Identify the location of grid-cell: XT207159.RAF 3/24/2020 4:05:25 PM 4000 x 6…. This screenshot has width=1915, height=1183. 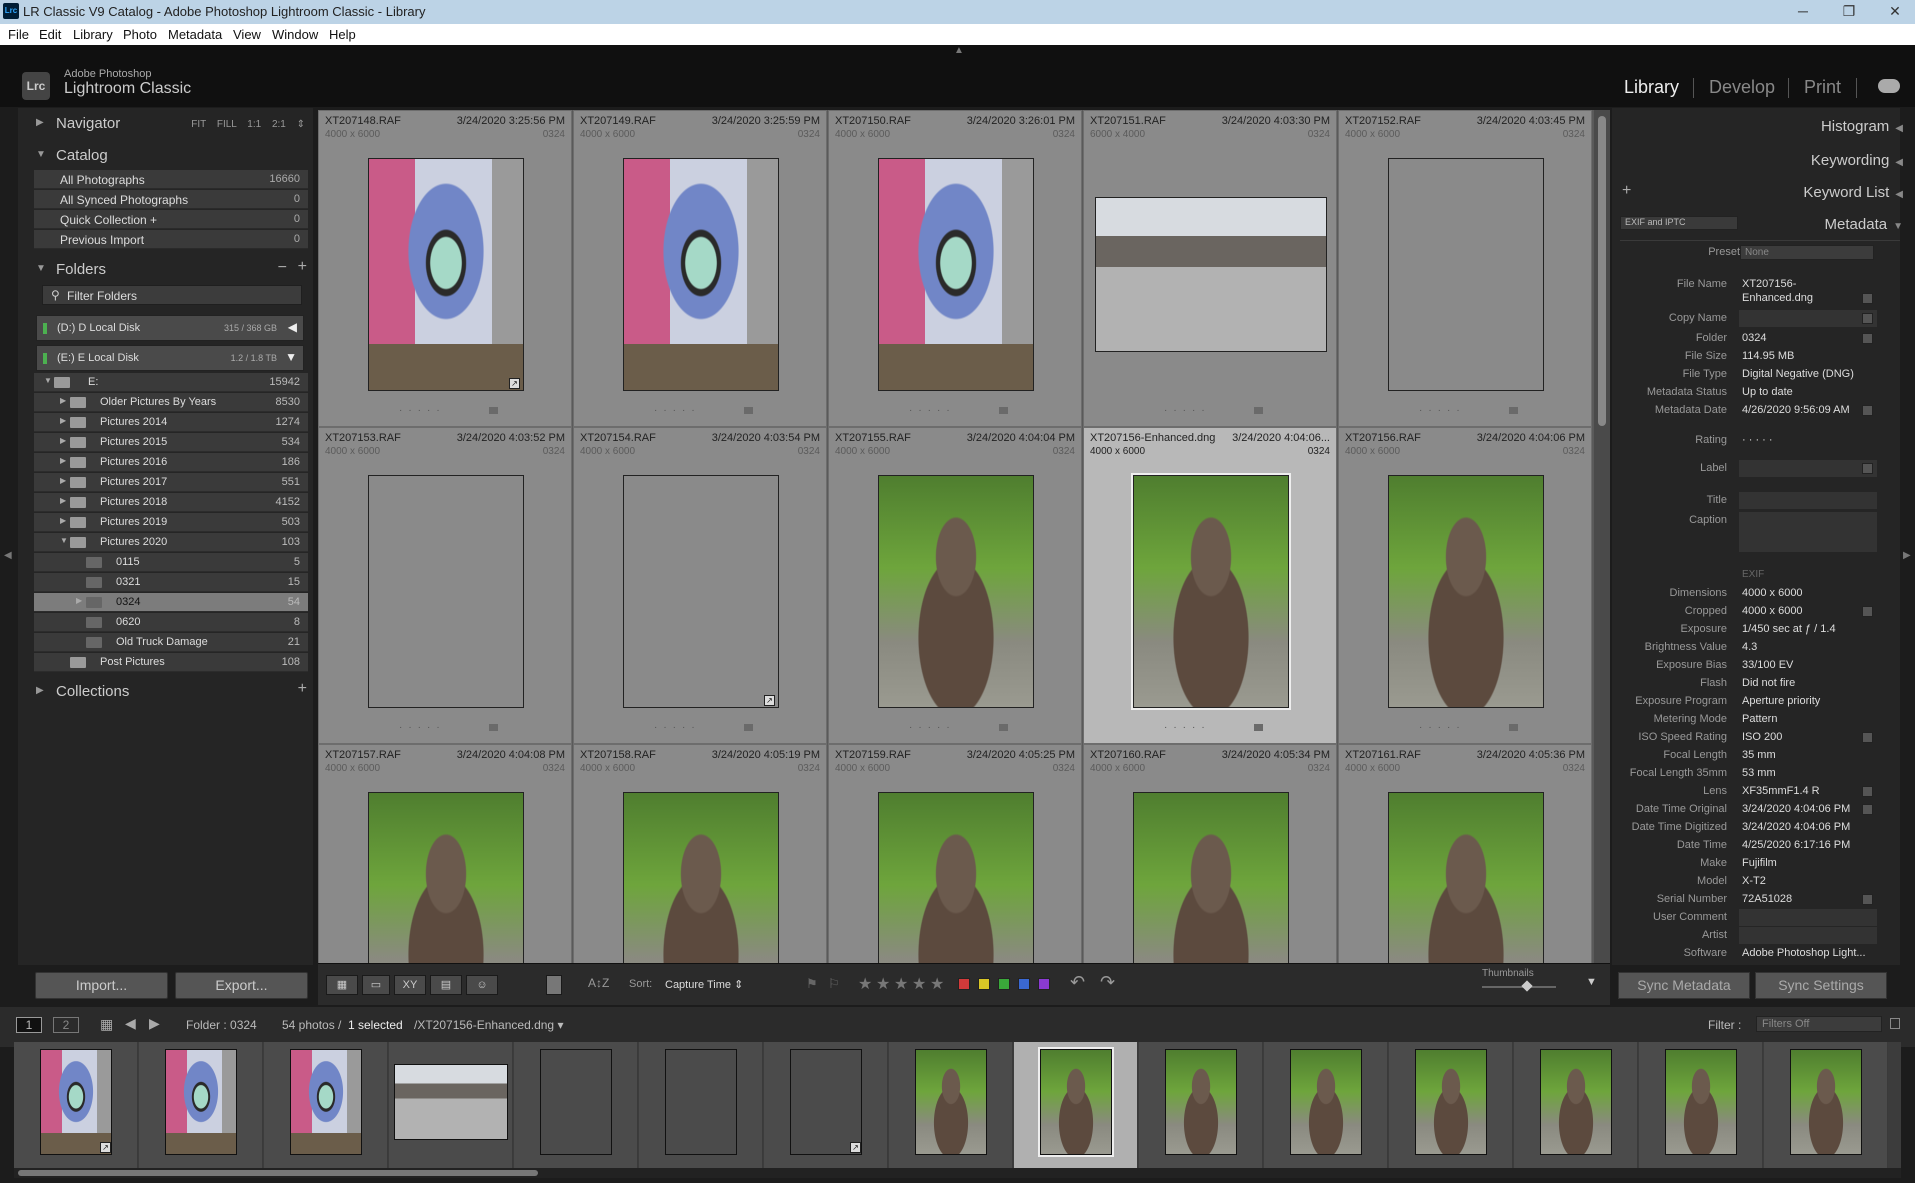
(955, 853).